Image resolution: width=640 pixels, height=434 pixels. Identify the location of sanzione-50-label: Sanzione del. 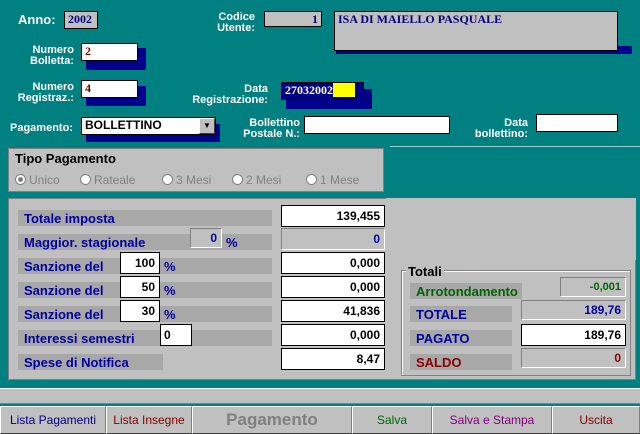
(64, 290).